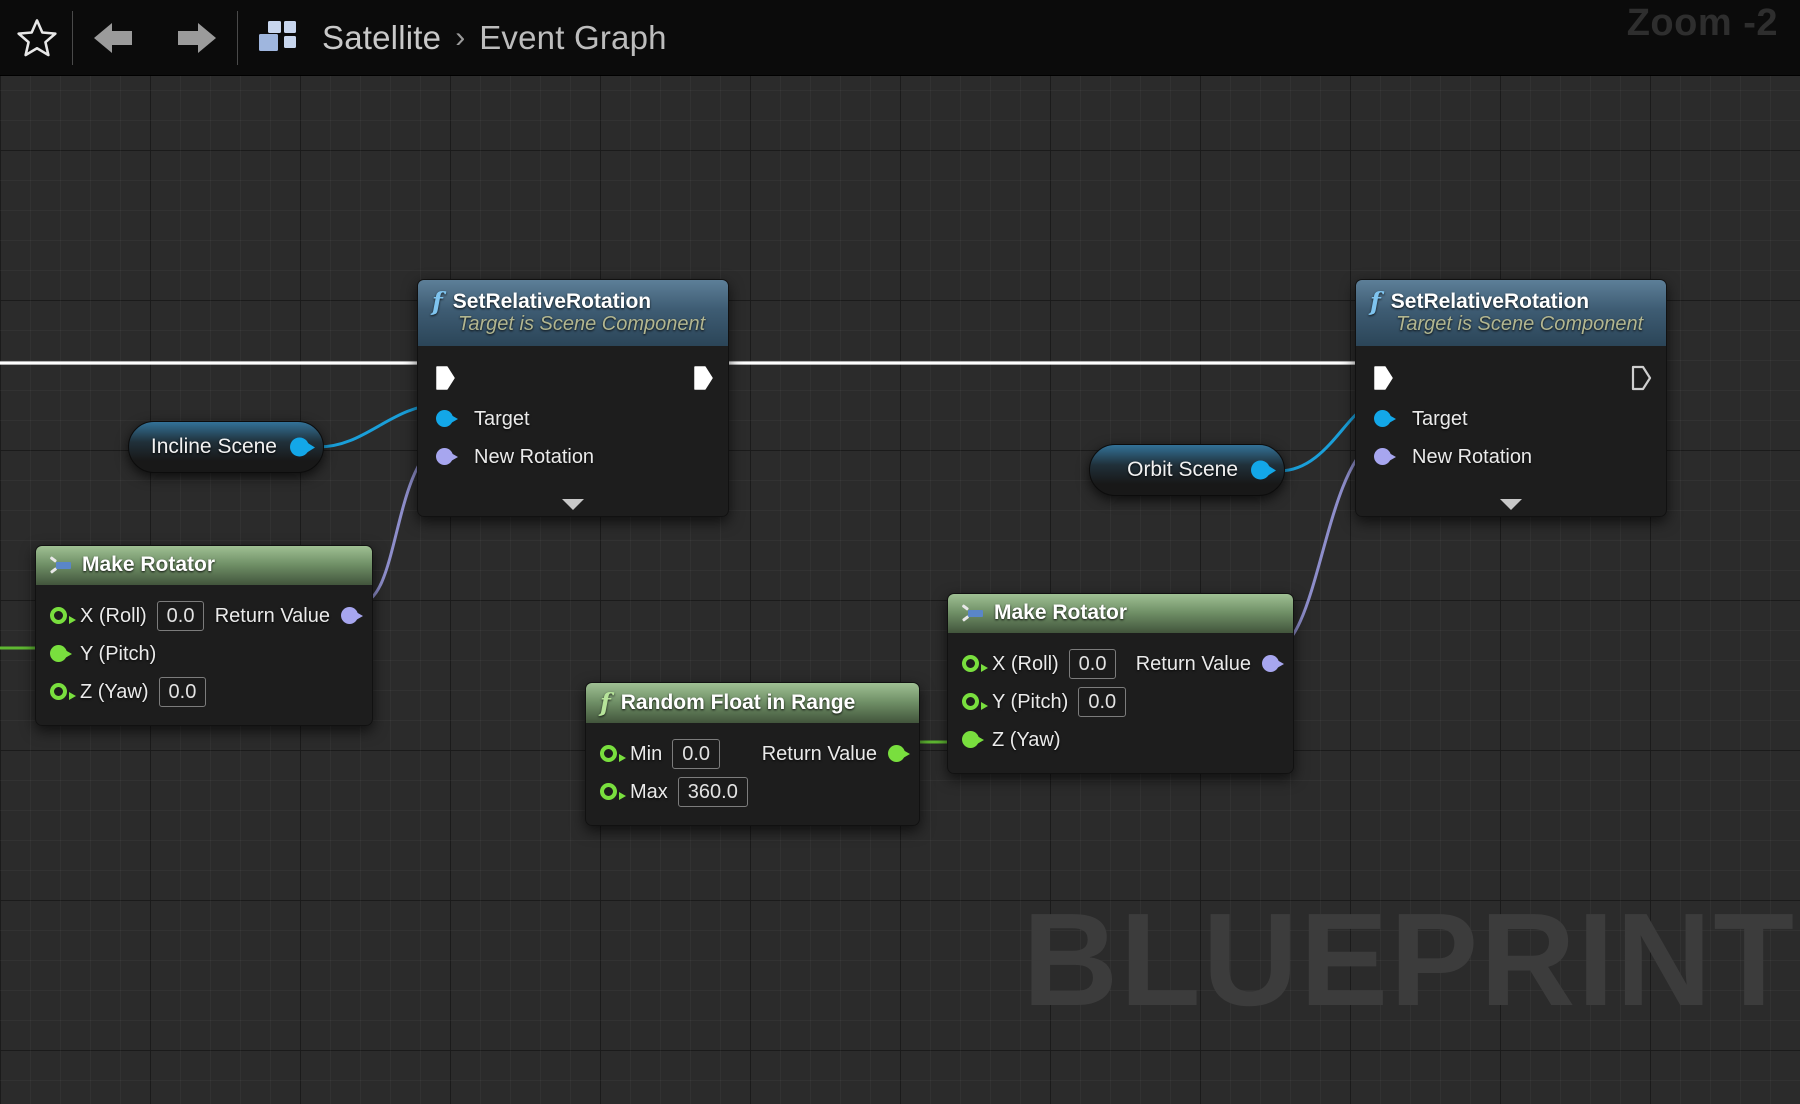 The height and width of the screenshot is (1104, 1800). I want to click on variable-label: Incline Scene, so click(213, 446).